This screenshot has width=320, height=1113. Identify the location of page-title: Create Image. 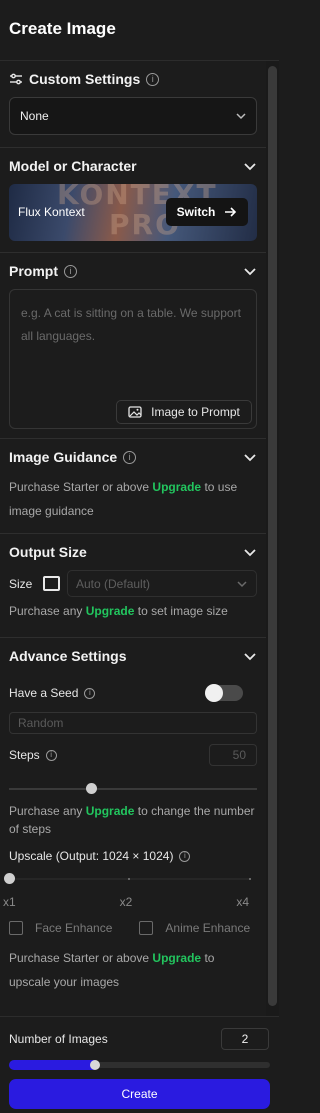
(62, 28).